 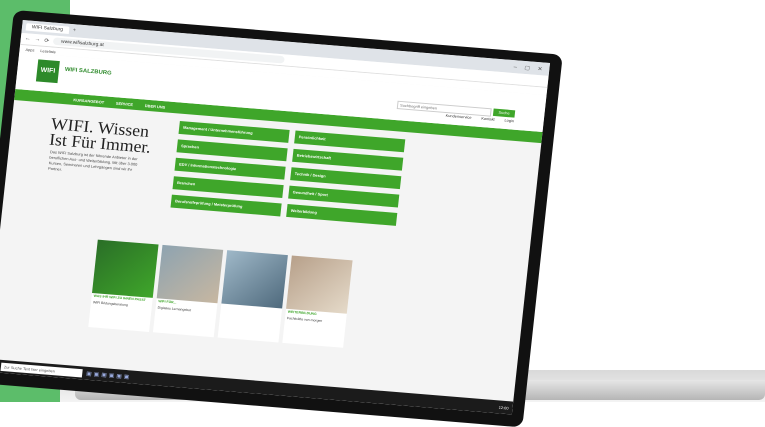 I want to click on search-button: Suche, so click(x=504, y=113).